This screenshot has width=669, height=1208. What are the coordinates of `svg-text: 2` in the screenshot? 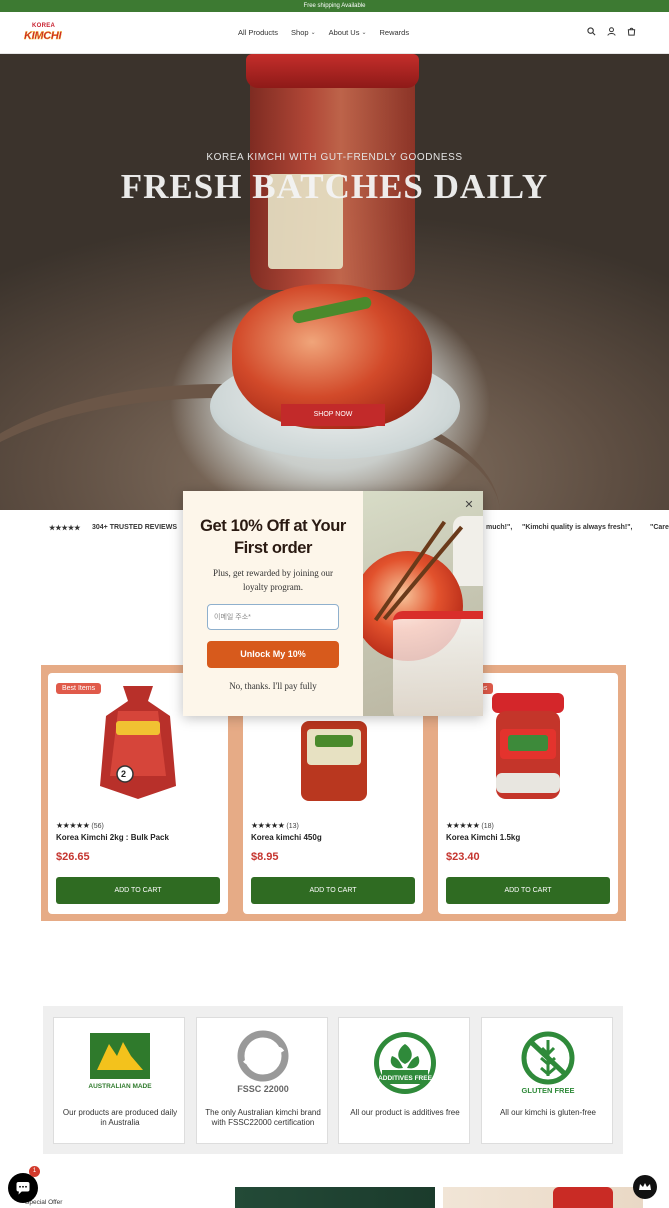 It's located at (123, 774).